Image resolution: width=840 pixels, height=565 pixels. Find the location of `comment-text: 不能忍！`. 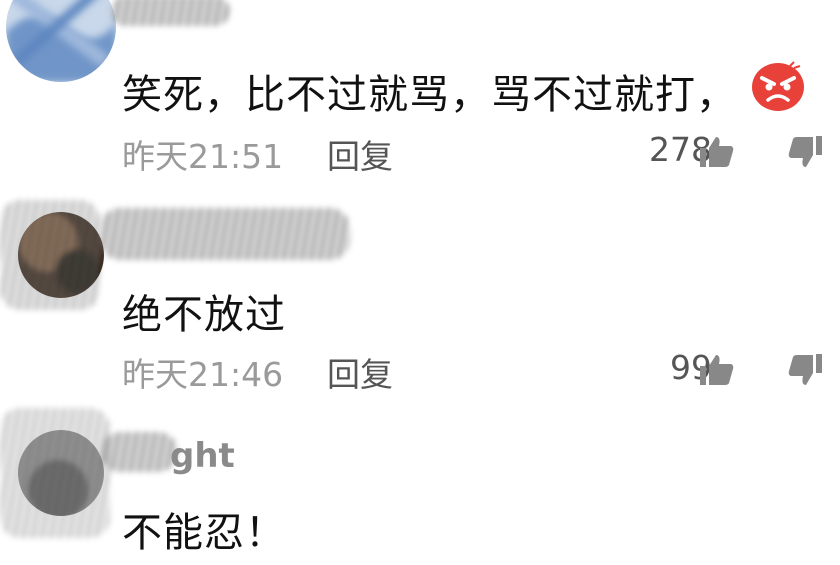

comment-text: 不能忍！ is located at coordinates (204, 533).